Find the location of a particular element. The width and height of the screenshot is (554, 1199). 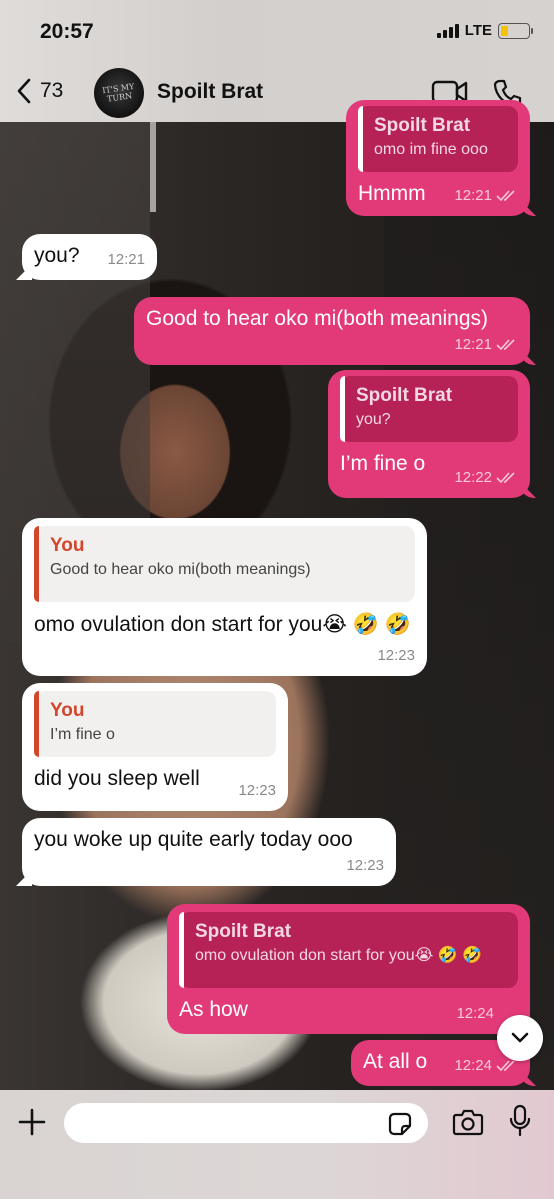

reply-quote: Spoilt Brat omo im fine ooo is located at coordinates (438, 139).